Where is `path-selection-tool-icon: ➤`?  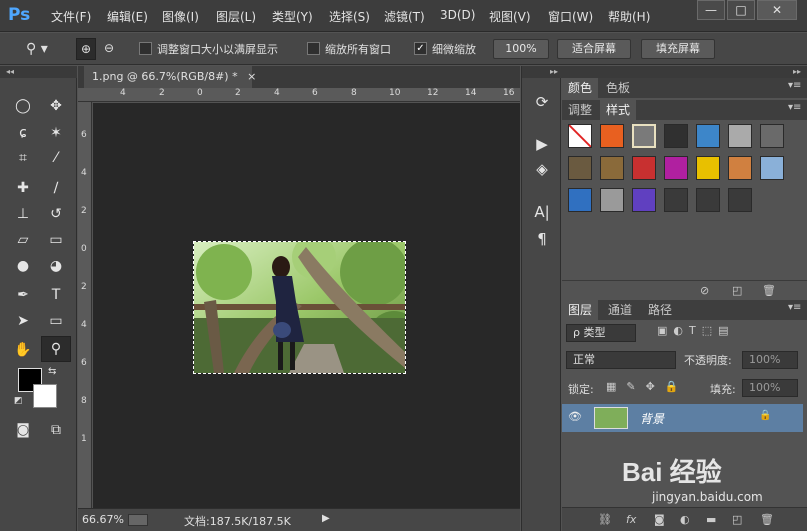 path-selection-tool-icon: ➤ is located at coordinates (23, 321).